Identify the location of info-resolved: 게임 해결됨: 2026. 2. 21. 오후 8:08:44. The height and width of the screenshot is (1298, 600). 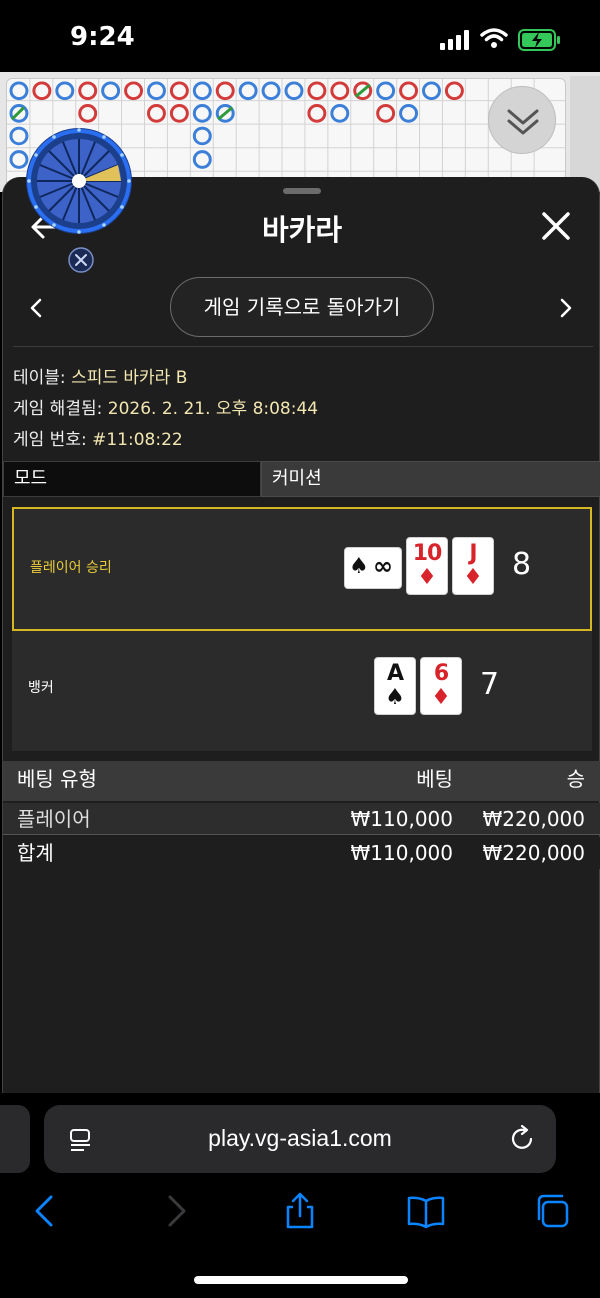
(165, 406).